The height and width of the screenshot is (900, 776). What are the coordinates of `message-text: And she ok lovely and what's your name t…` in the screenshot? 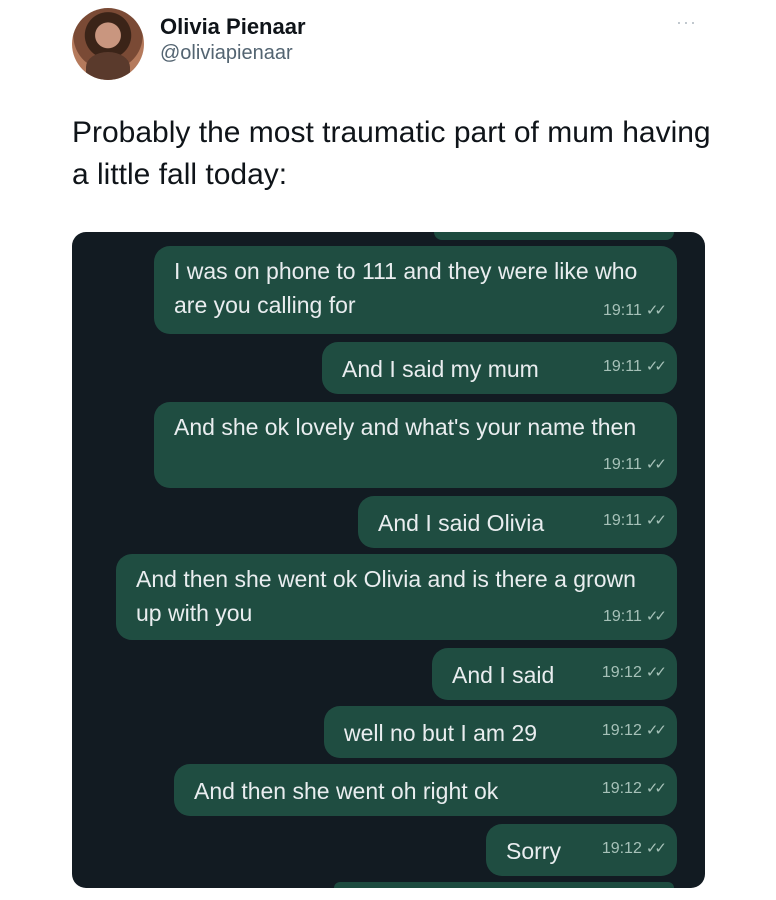 It's located at (405, 427).